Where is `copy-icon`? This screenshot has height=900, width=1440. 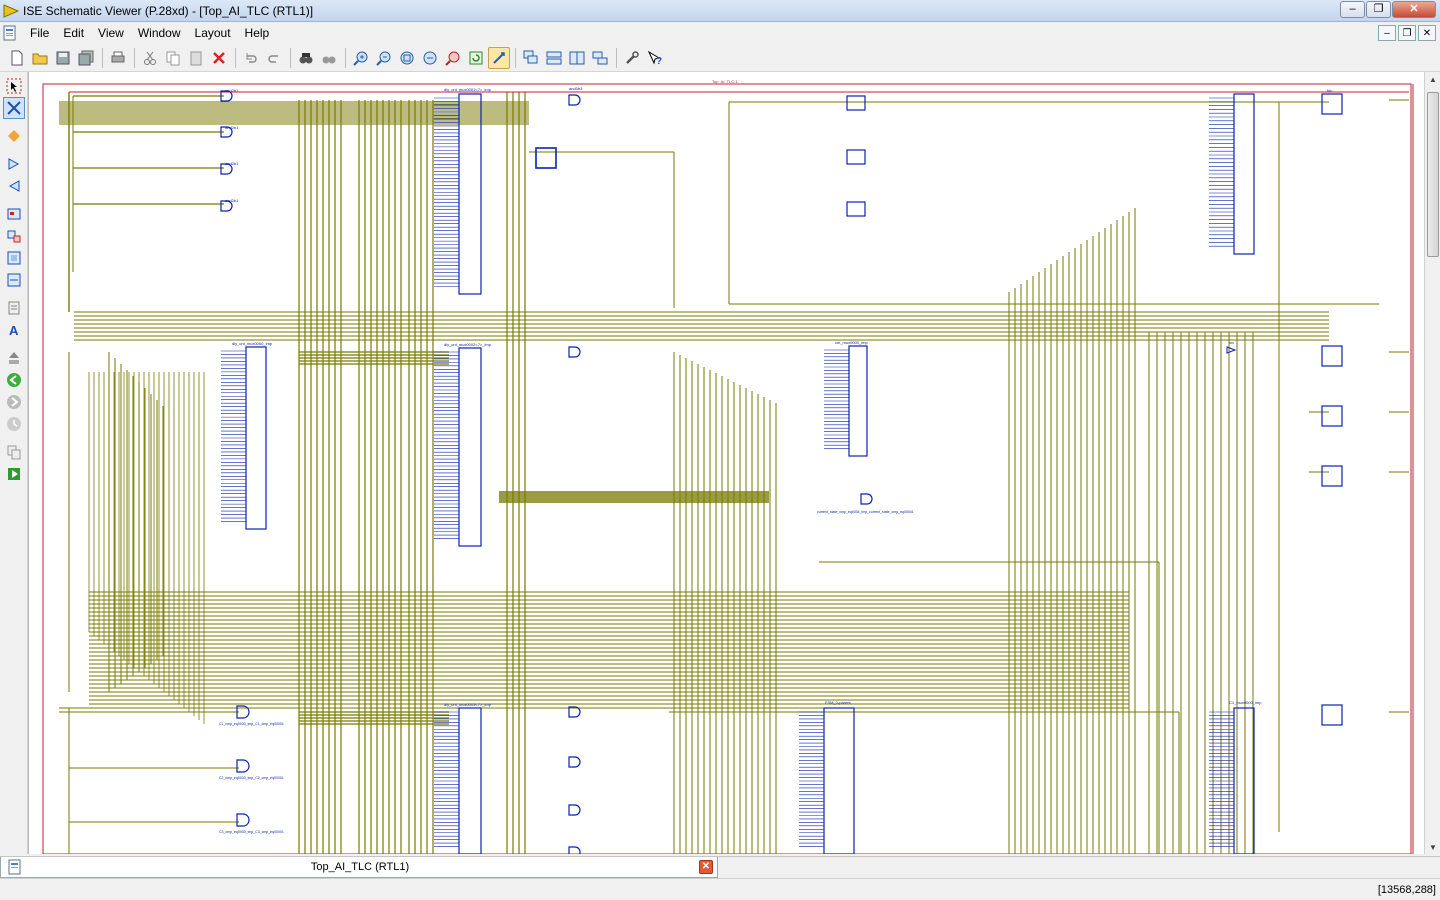 copy-icon is located at coordinates (173, 58).